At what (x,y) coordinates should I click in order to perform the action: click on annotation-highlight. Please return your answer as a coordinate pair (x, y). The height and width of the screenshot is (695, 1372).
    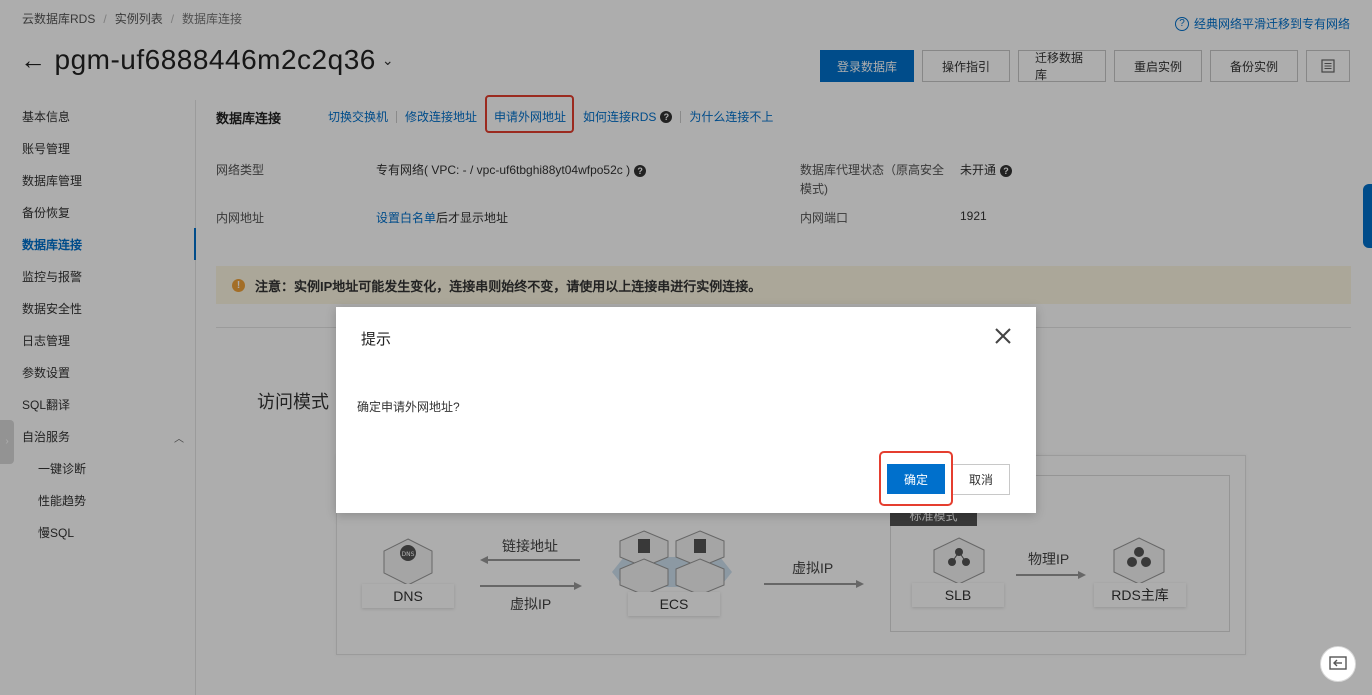
    Looking at the image, I should click on (916, 478).